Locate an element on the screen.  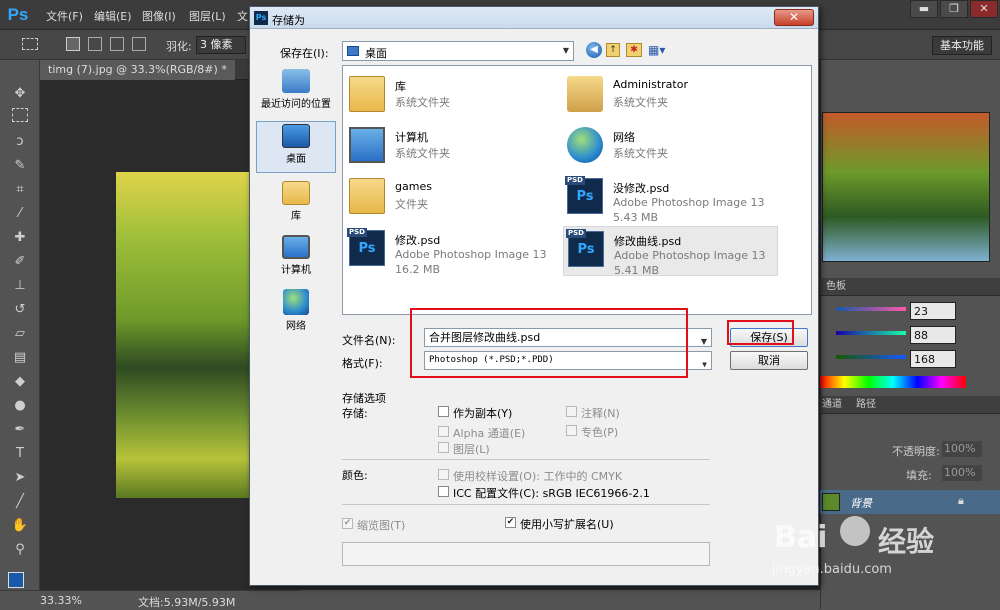
proof-label: 使用校样设置(O): 工作中的 CMYK is located at coordinates (538, 476).